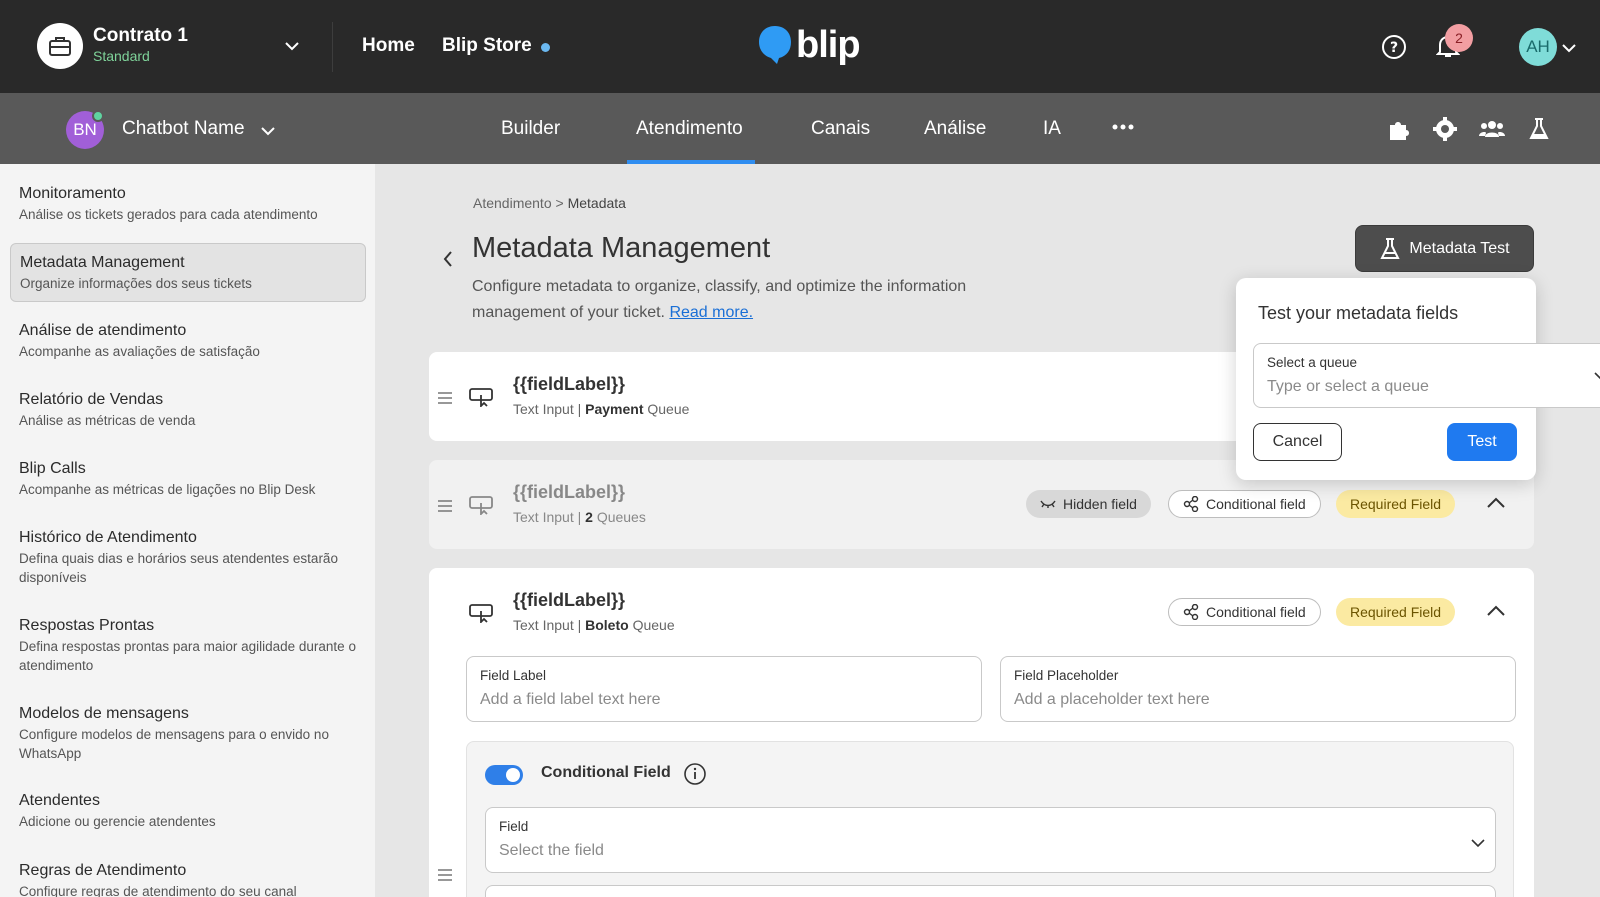  I want to click on read-more-link: Read more., so click(711, 312).